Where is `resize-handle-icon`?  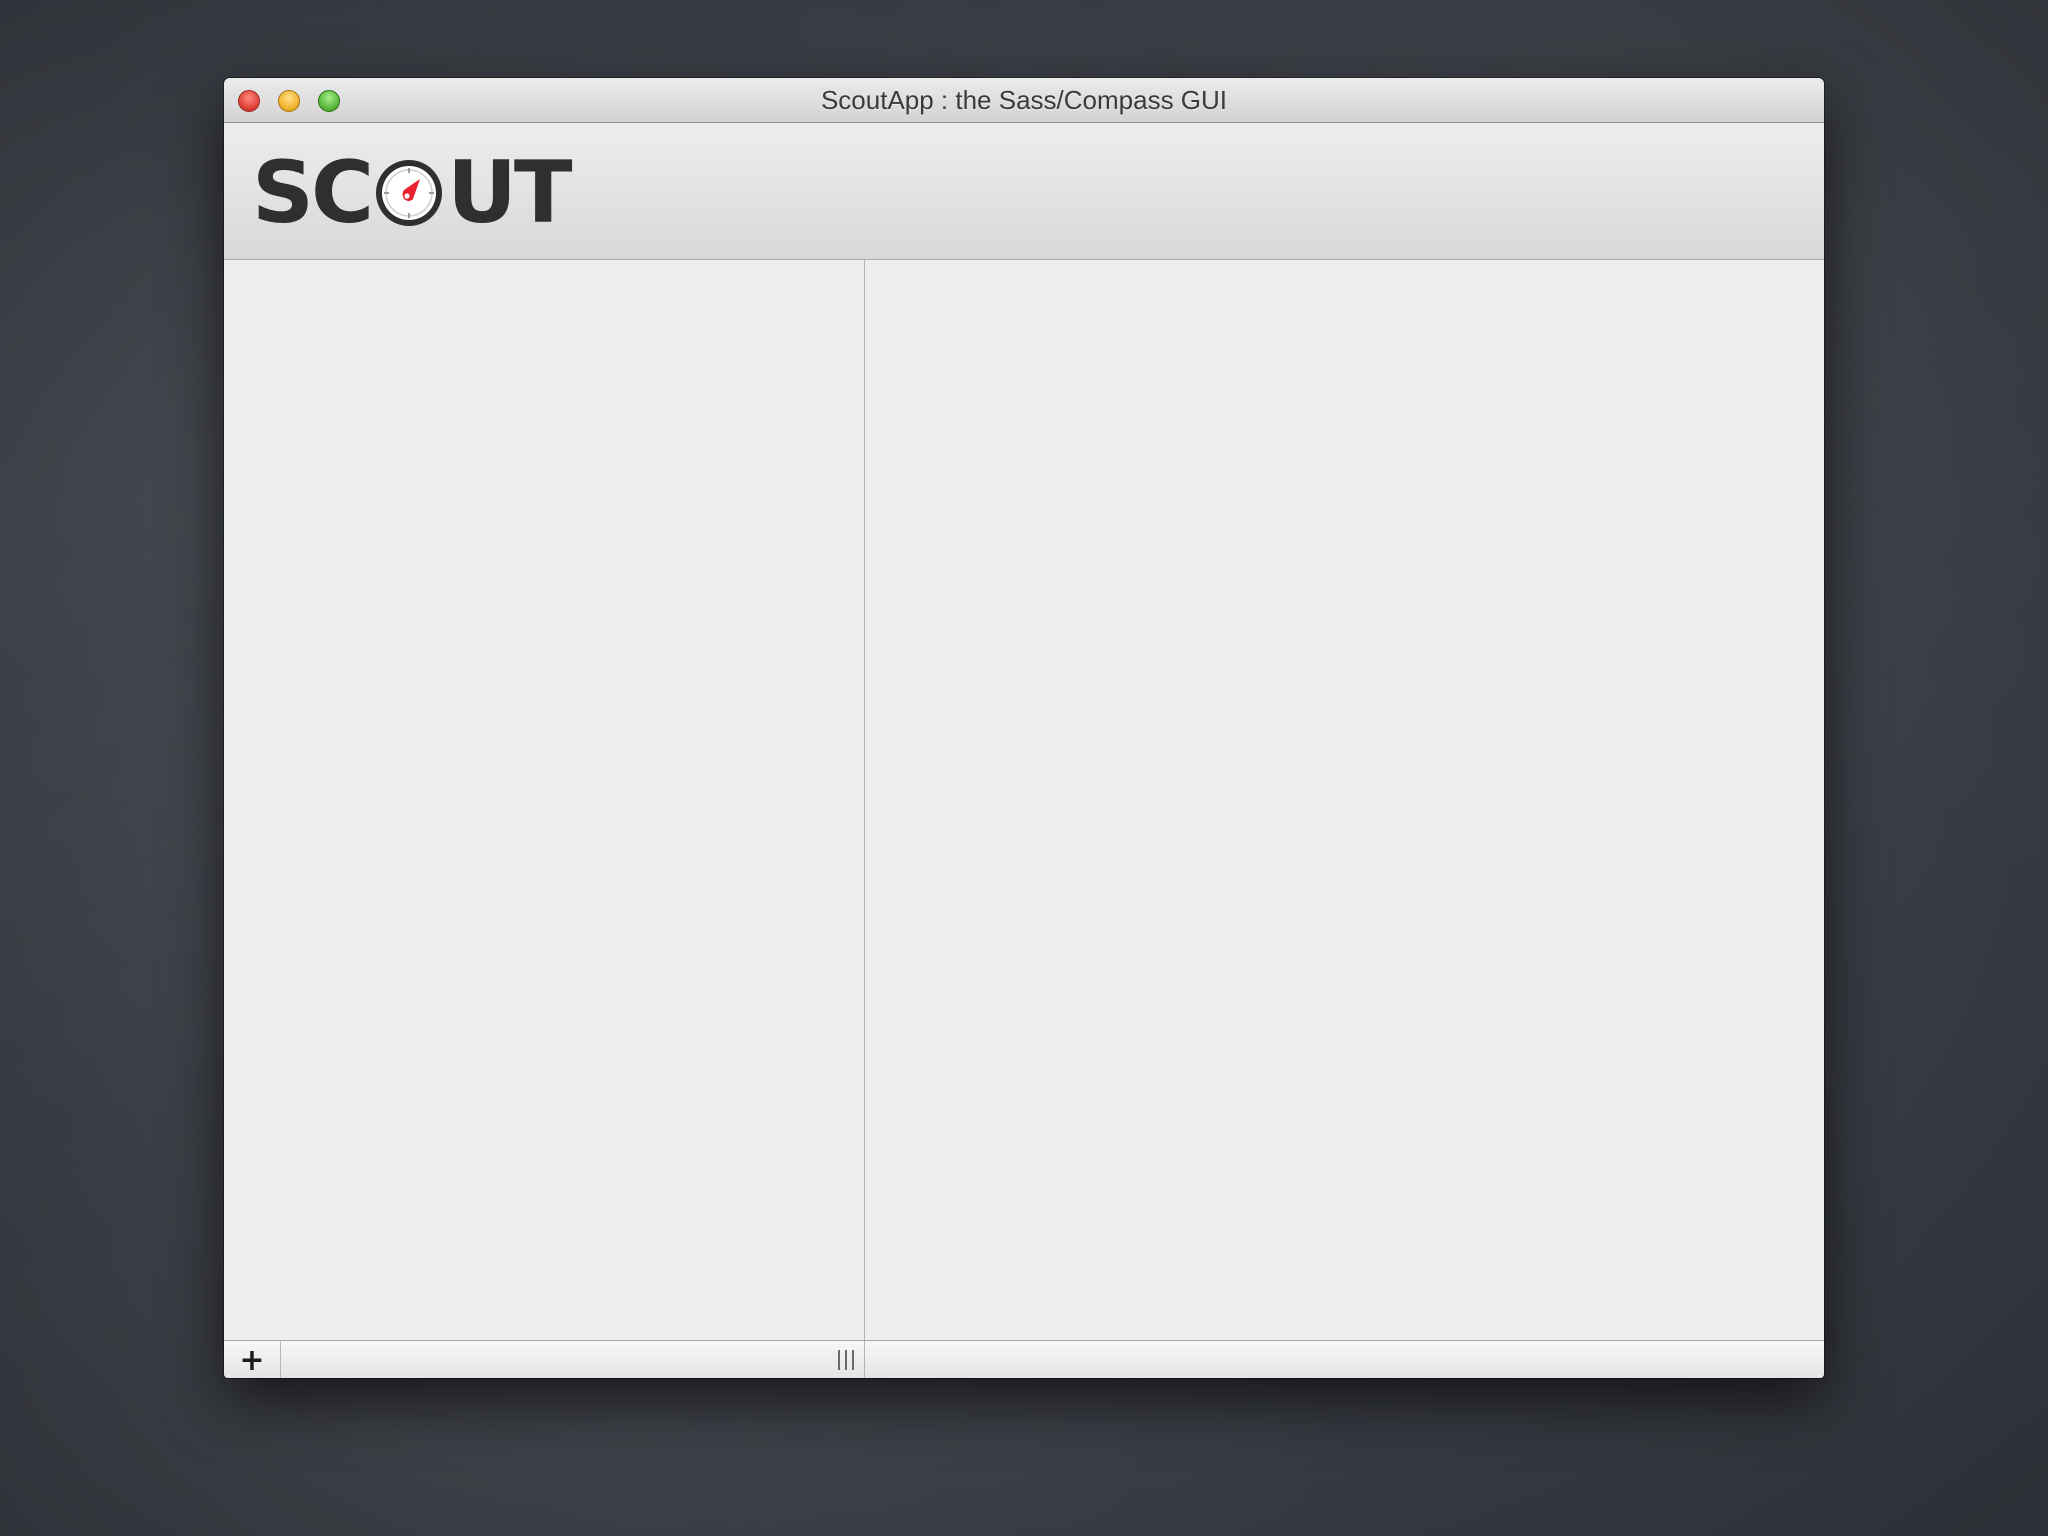
resize-handle-icon is located at coordinates (846, 1360).